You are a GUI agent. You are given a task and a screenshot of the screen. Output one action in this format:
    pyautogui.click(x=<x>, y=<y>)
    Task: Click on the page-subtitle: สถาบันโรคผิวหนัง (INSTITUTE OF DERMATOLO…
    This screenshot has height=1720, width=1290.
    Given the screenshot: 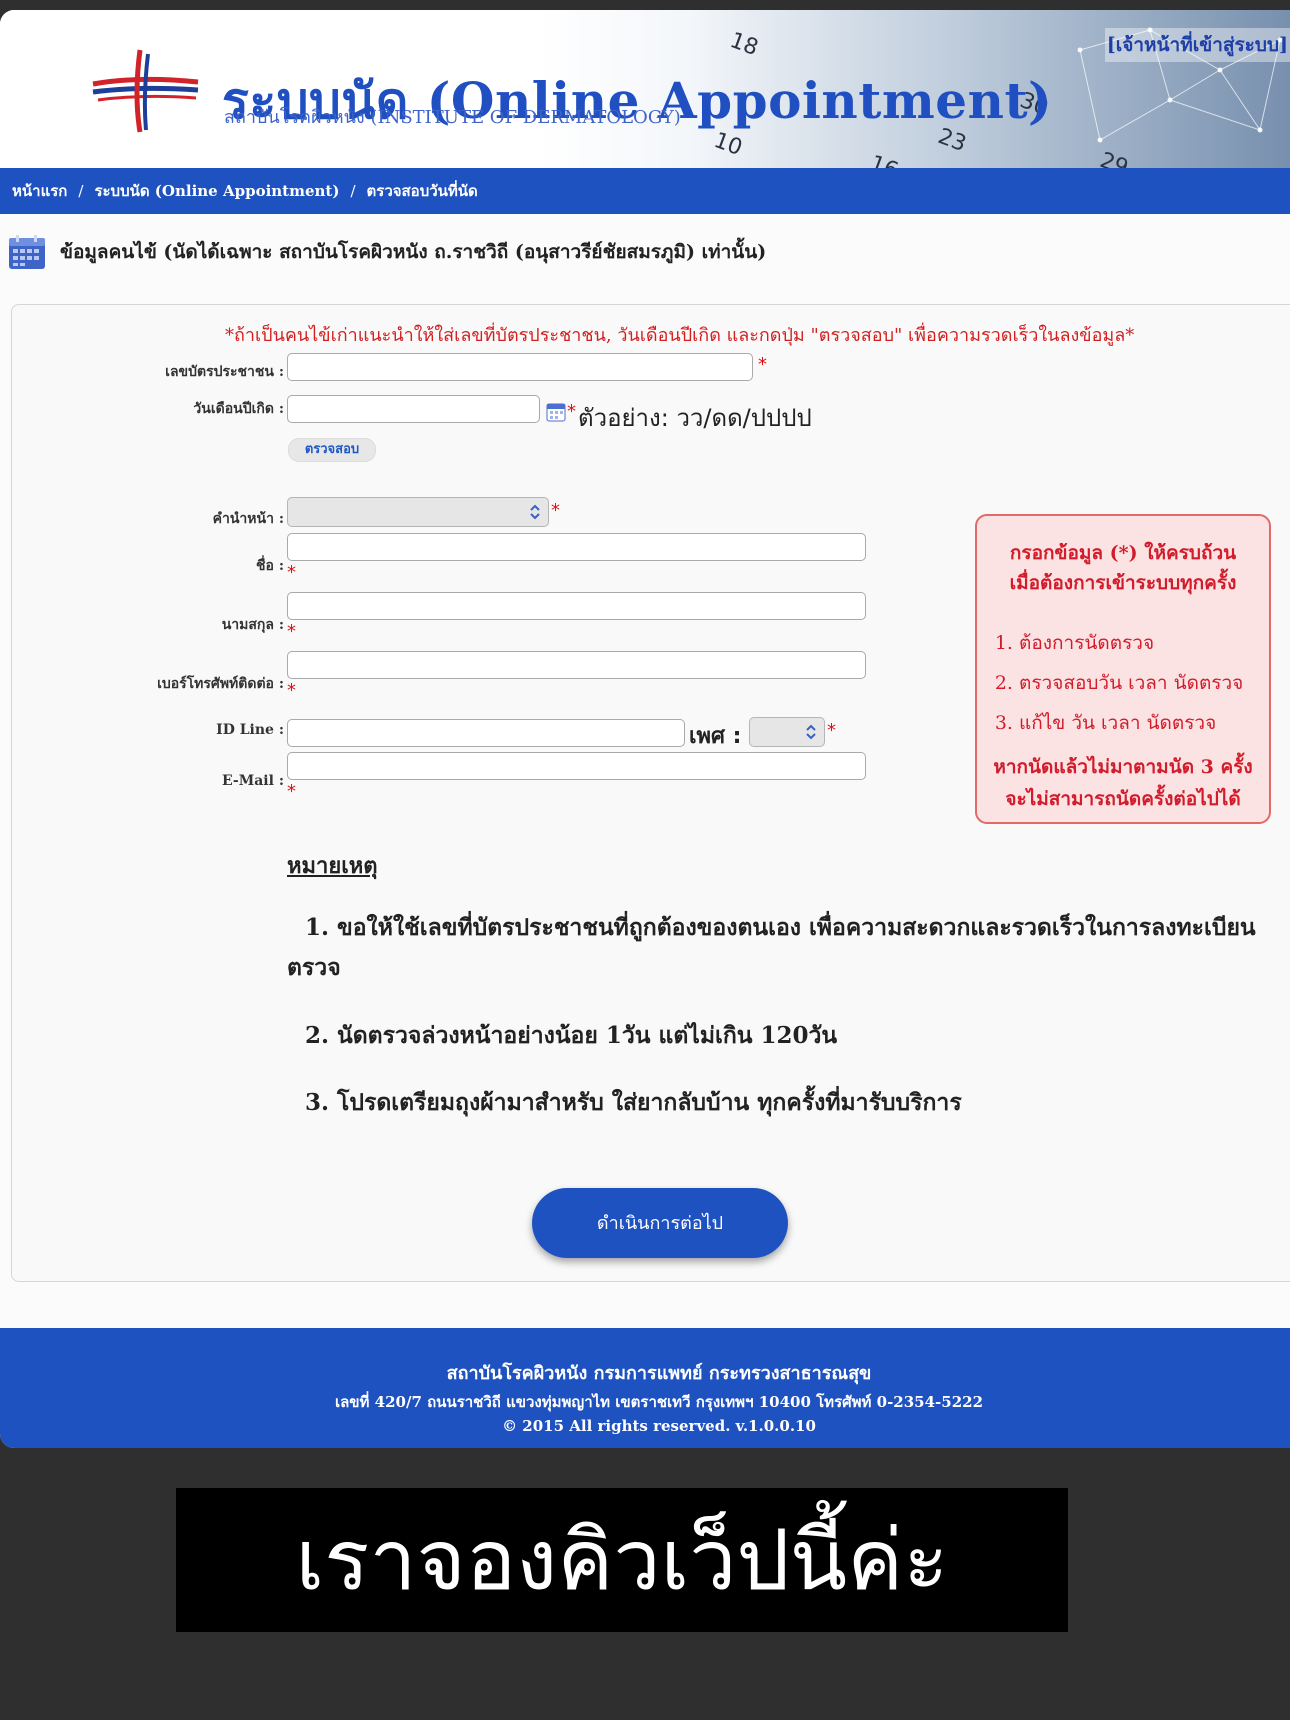 What is the action you would take?
    pyautogui.click(x=452, y=117)
    